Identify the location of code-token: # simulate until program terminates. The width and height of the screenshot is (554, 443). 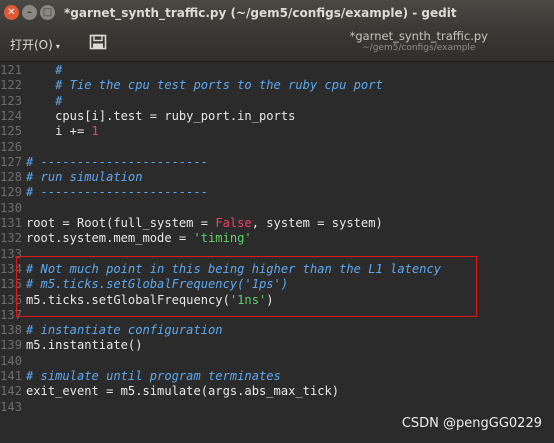
(153, 376).